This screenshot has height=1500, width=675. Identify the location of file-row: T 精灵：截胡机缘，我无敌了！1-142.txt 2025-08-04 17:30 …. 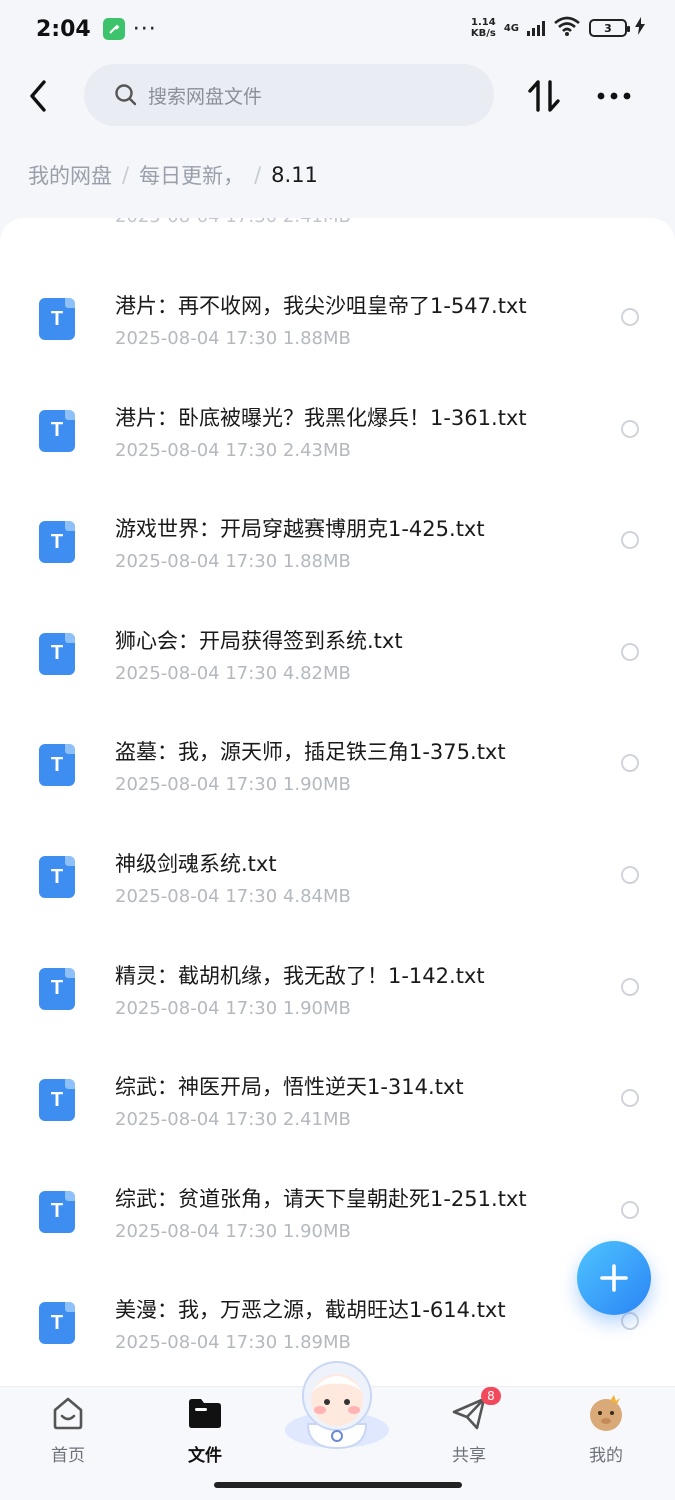
(337, 973).